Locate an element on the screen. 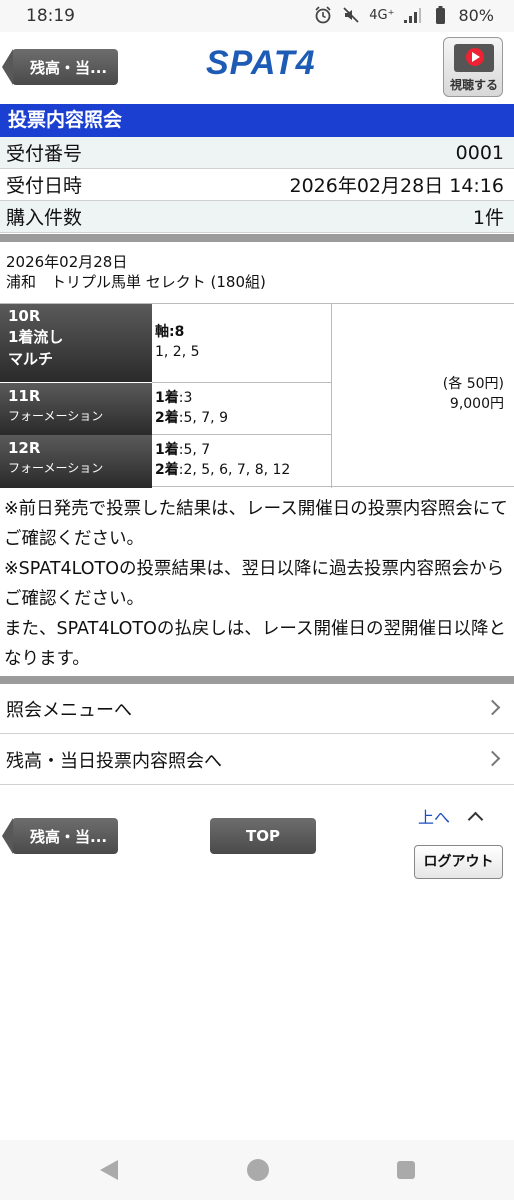  purchase-count-row: 購入件数 1件 is located at coordinates (257, 217).